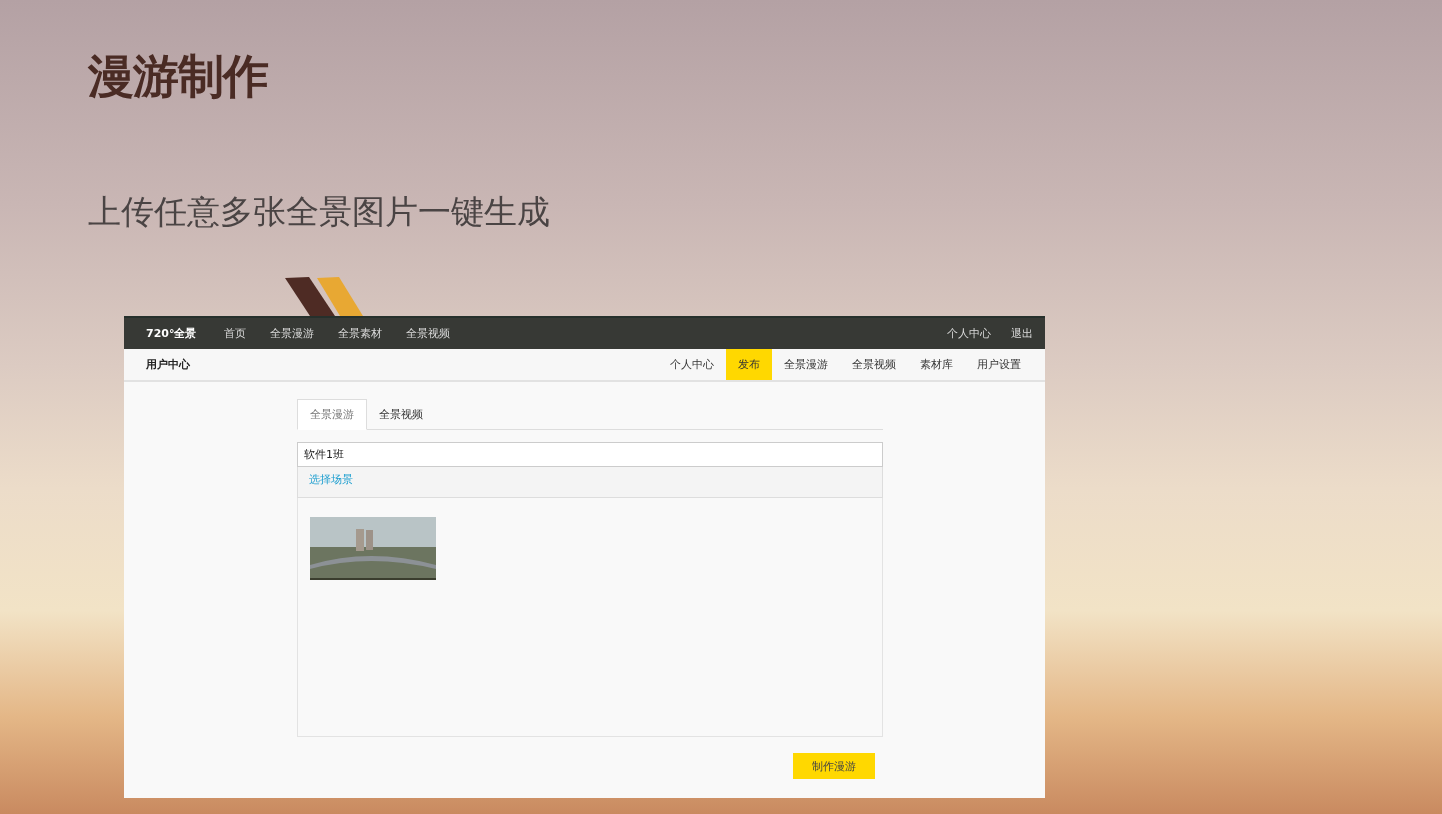 The height and width of the screenshot is (814, 1442). Describe the element at coordinates (332, 414) in the screenshot. I see `tab: 全景漫游` at that location.